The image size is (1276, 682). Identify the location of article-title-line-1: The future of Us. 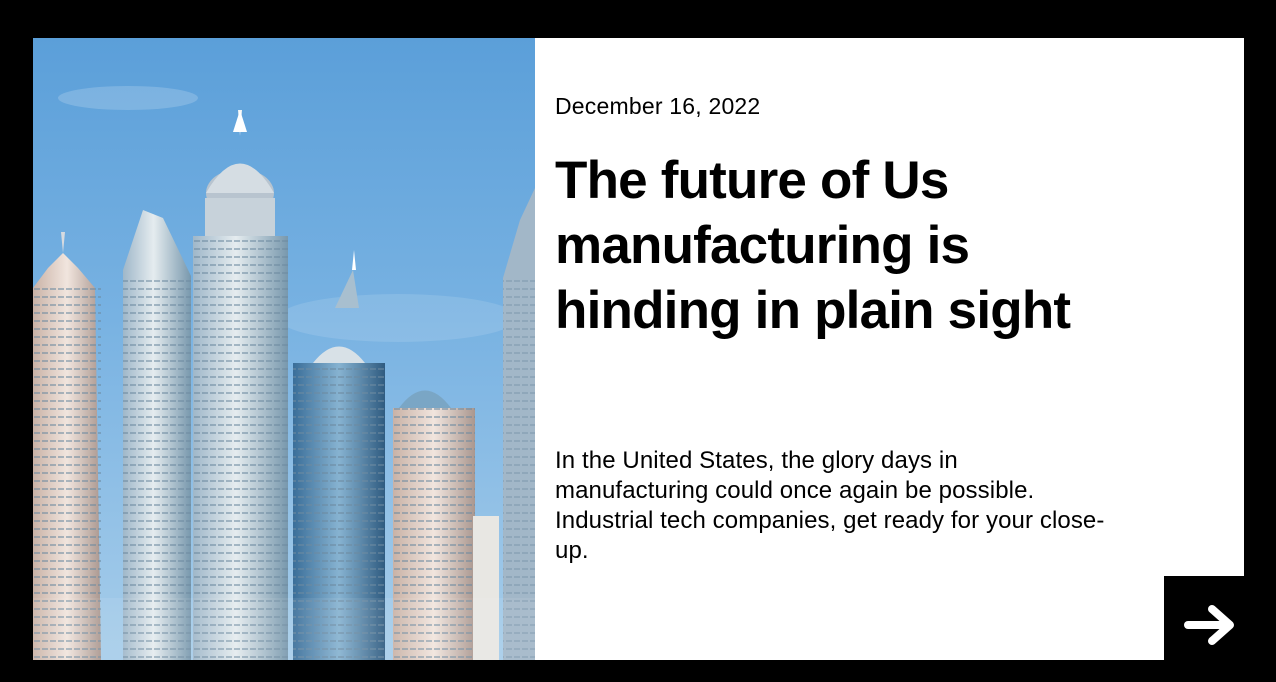
(752, 180).